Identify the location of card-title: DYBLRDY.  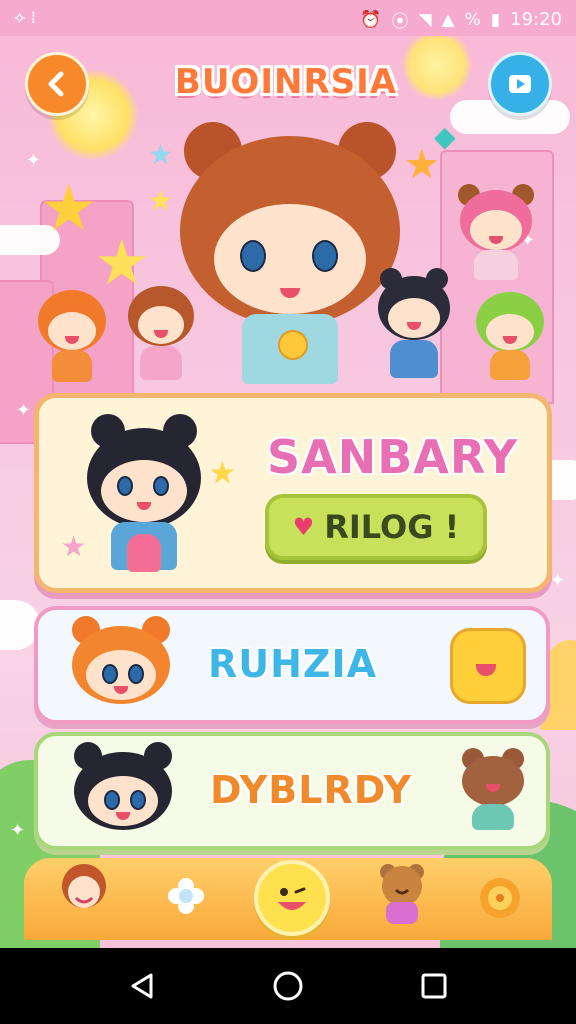
(311, 790).